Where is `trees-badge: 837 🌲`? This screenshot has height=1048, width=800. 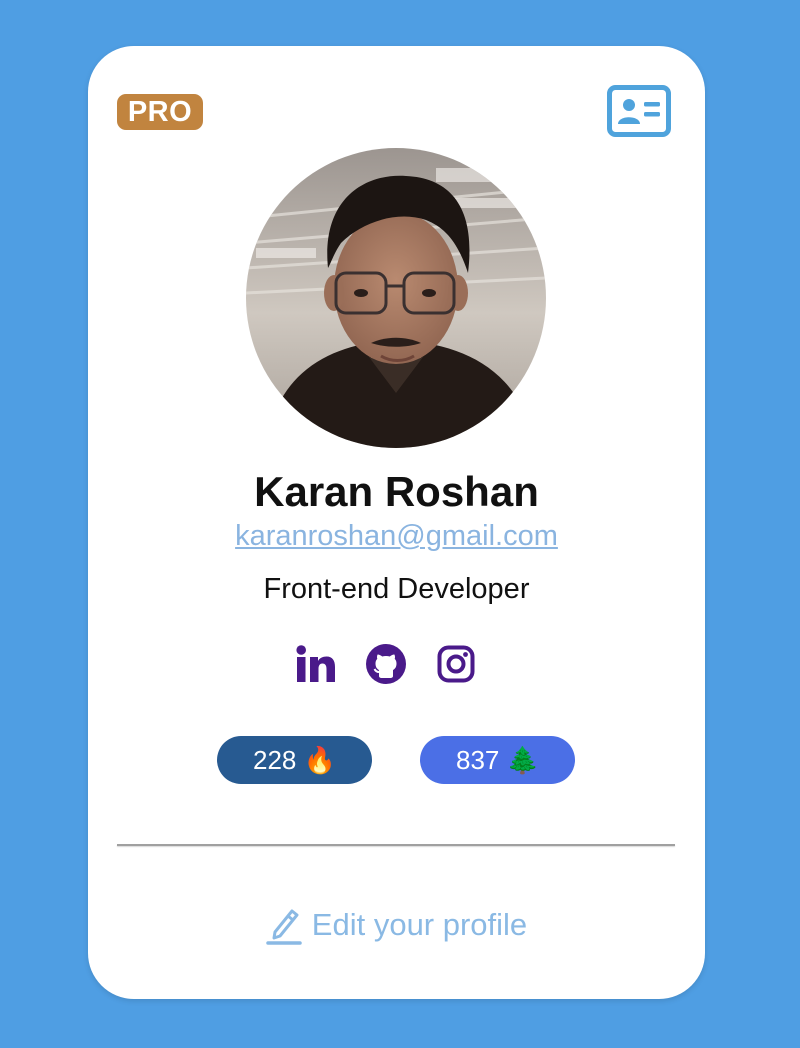 trees-badge: 837 🌲 is located at coordinates (497, 760).